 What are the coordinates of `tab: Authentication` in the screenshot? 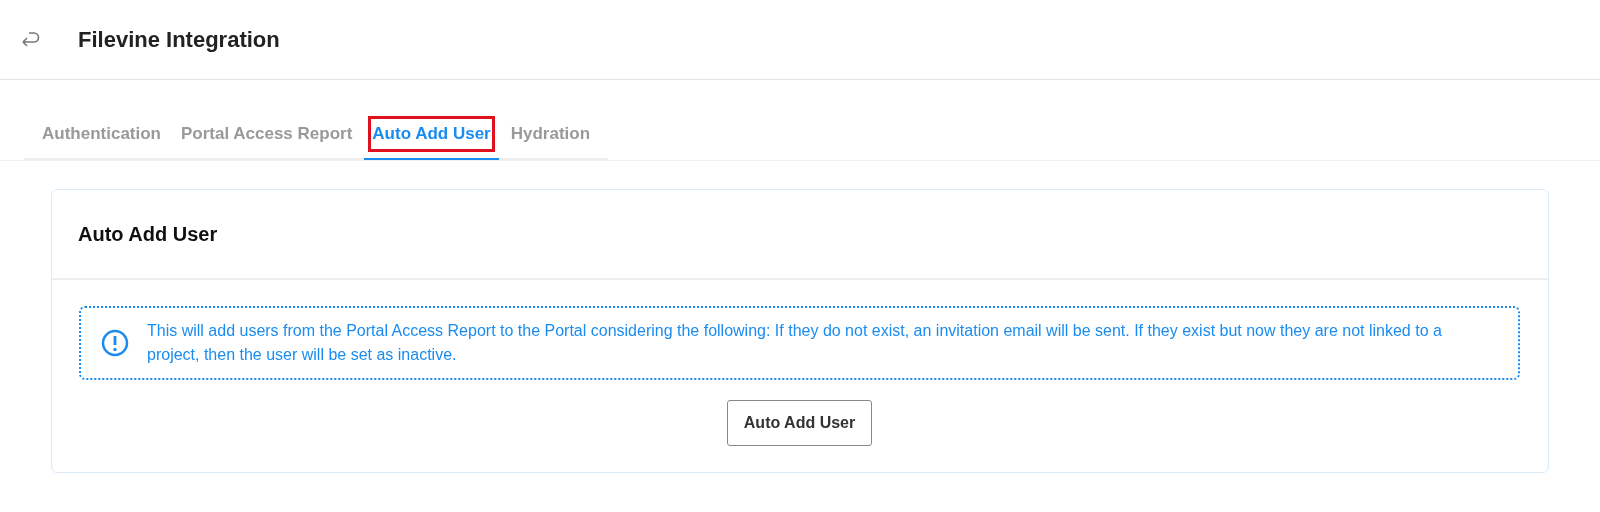 It's located at (101, 137).